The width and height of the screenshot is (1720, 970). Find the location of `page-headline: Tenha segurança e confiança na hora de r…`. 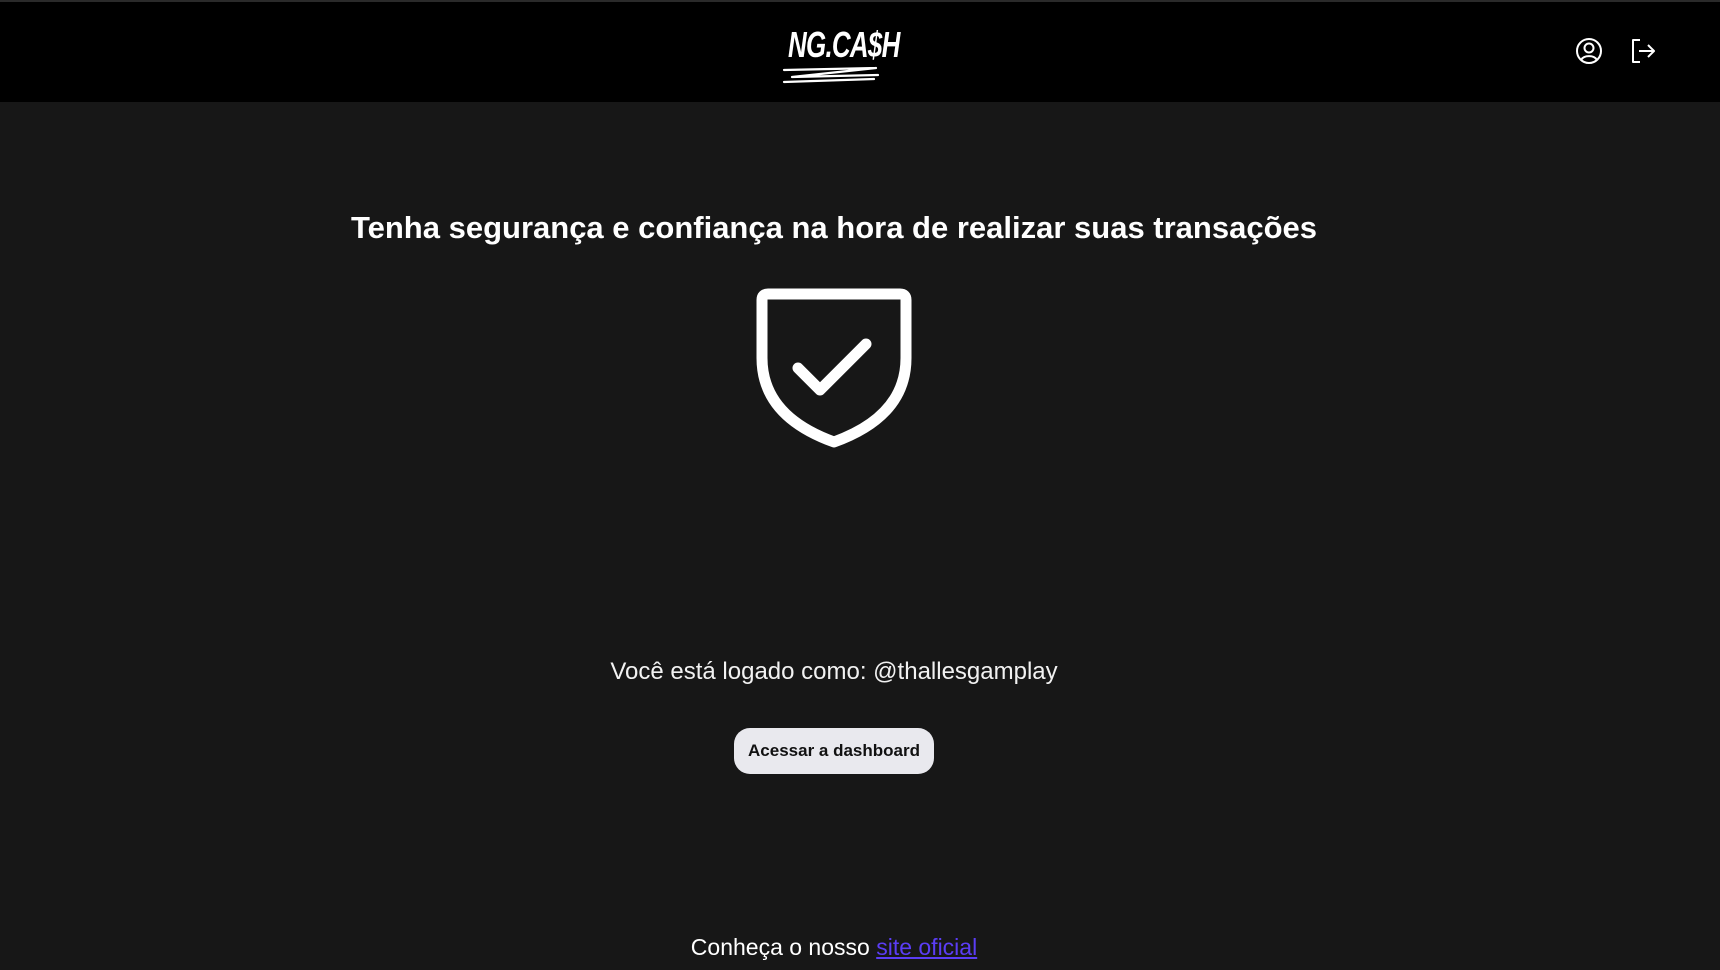

page-headline: Tenha segurança e confiança na hora de r… is located at coordinates (834, 227).